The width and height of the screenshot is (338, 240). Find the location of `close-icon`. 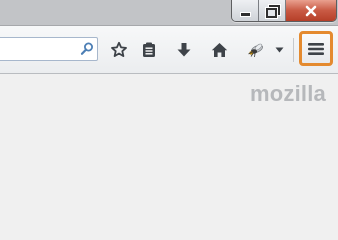

close-icon is located at coordinates (311, 10).